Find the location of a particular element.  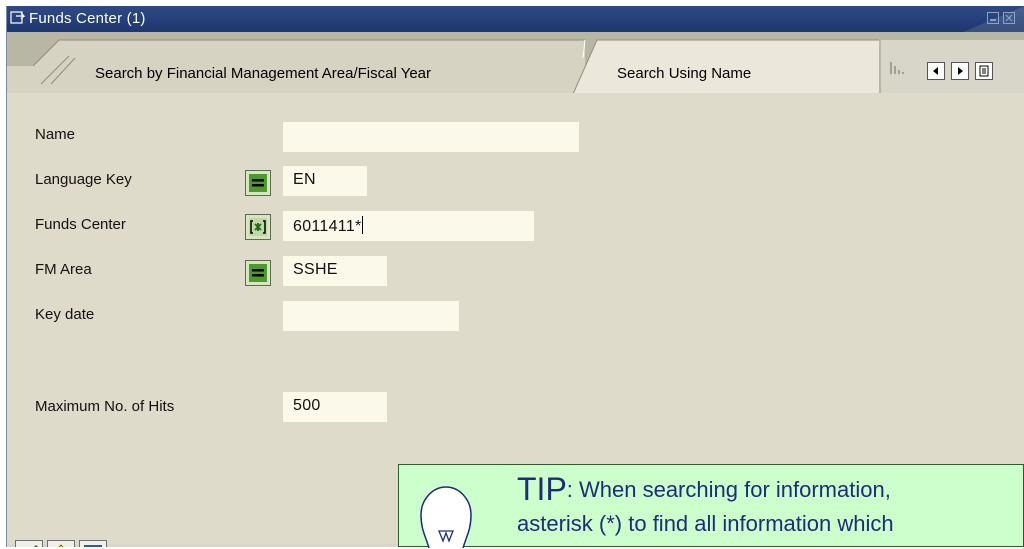

tab-scroll-right-button is located at coordinates (960, 71).